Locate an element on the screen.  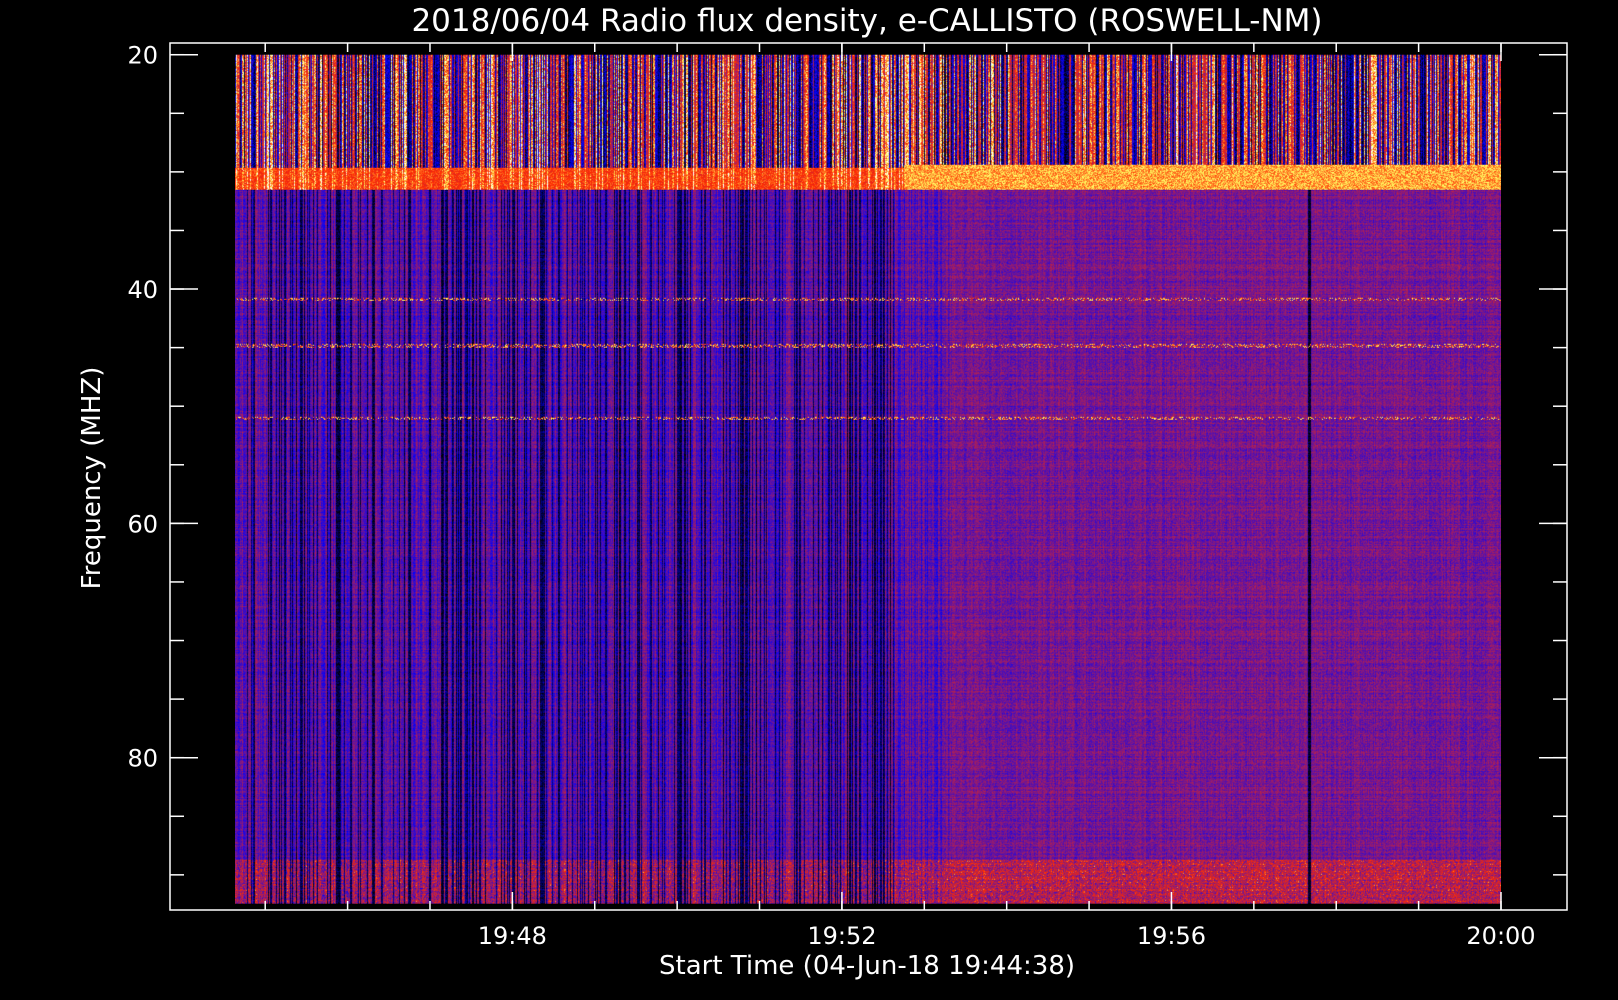
x-tick-label: 19:56 is located at coordinates (1171, 936).